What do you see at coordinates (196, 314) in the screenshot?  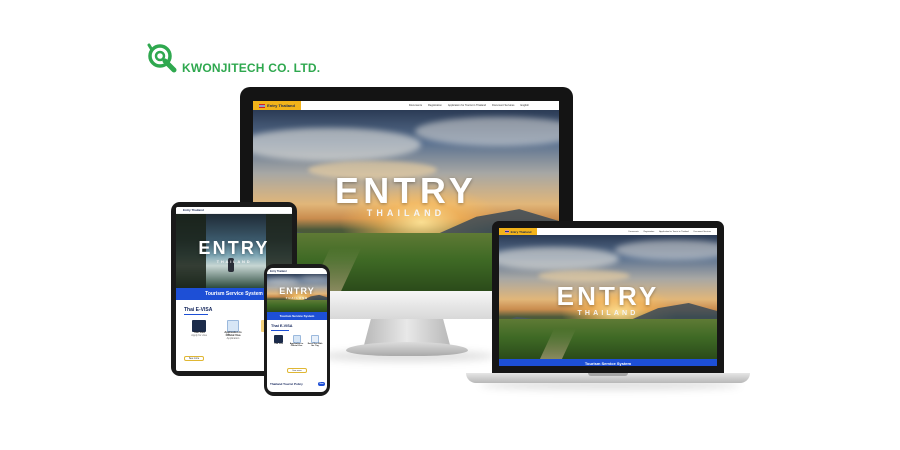 I see `tablet-section-underline` at bounding box center [196, 314].